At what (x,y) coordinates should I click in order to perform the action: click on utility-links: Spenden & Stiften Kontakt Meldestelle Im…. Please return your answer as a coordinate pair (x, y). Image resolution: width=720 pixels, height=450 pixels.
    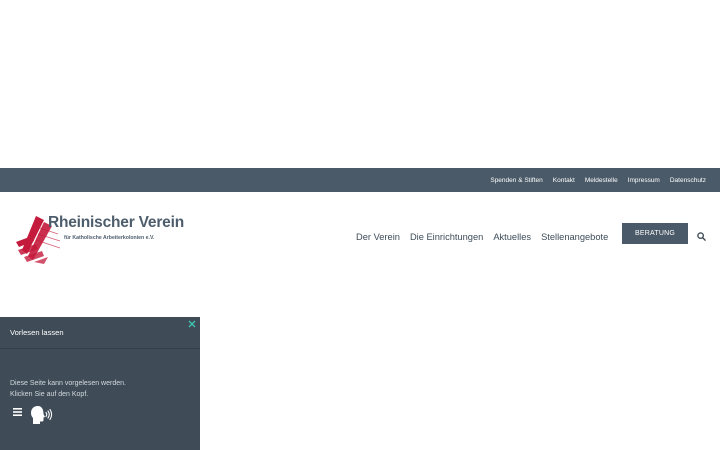
    Looking at the image, I should click on (598, 180).